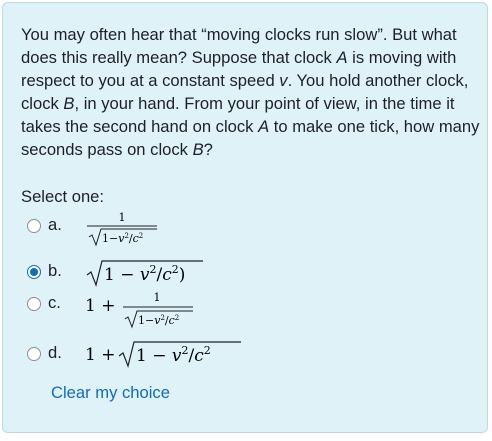 Image resolution: width=492 pixels, height=441 pixels. What do you see at coordinates (34, 226) in the screenshot?
I see `option-a-radio` at bounding box center [34, 226].